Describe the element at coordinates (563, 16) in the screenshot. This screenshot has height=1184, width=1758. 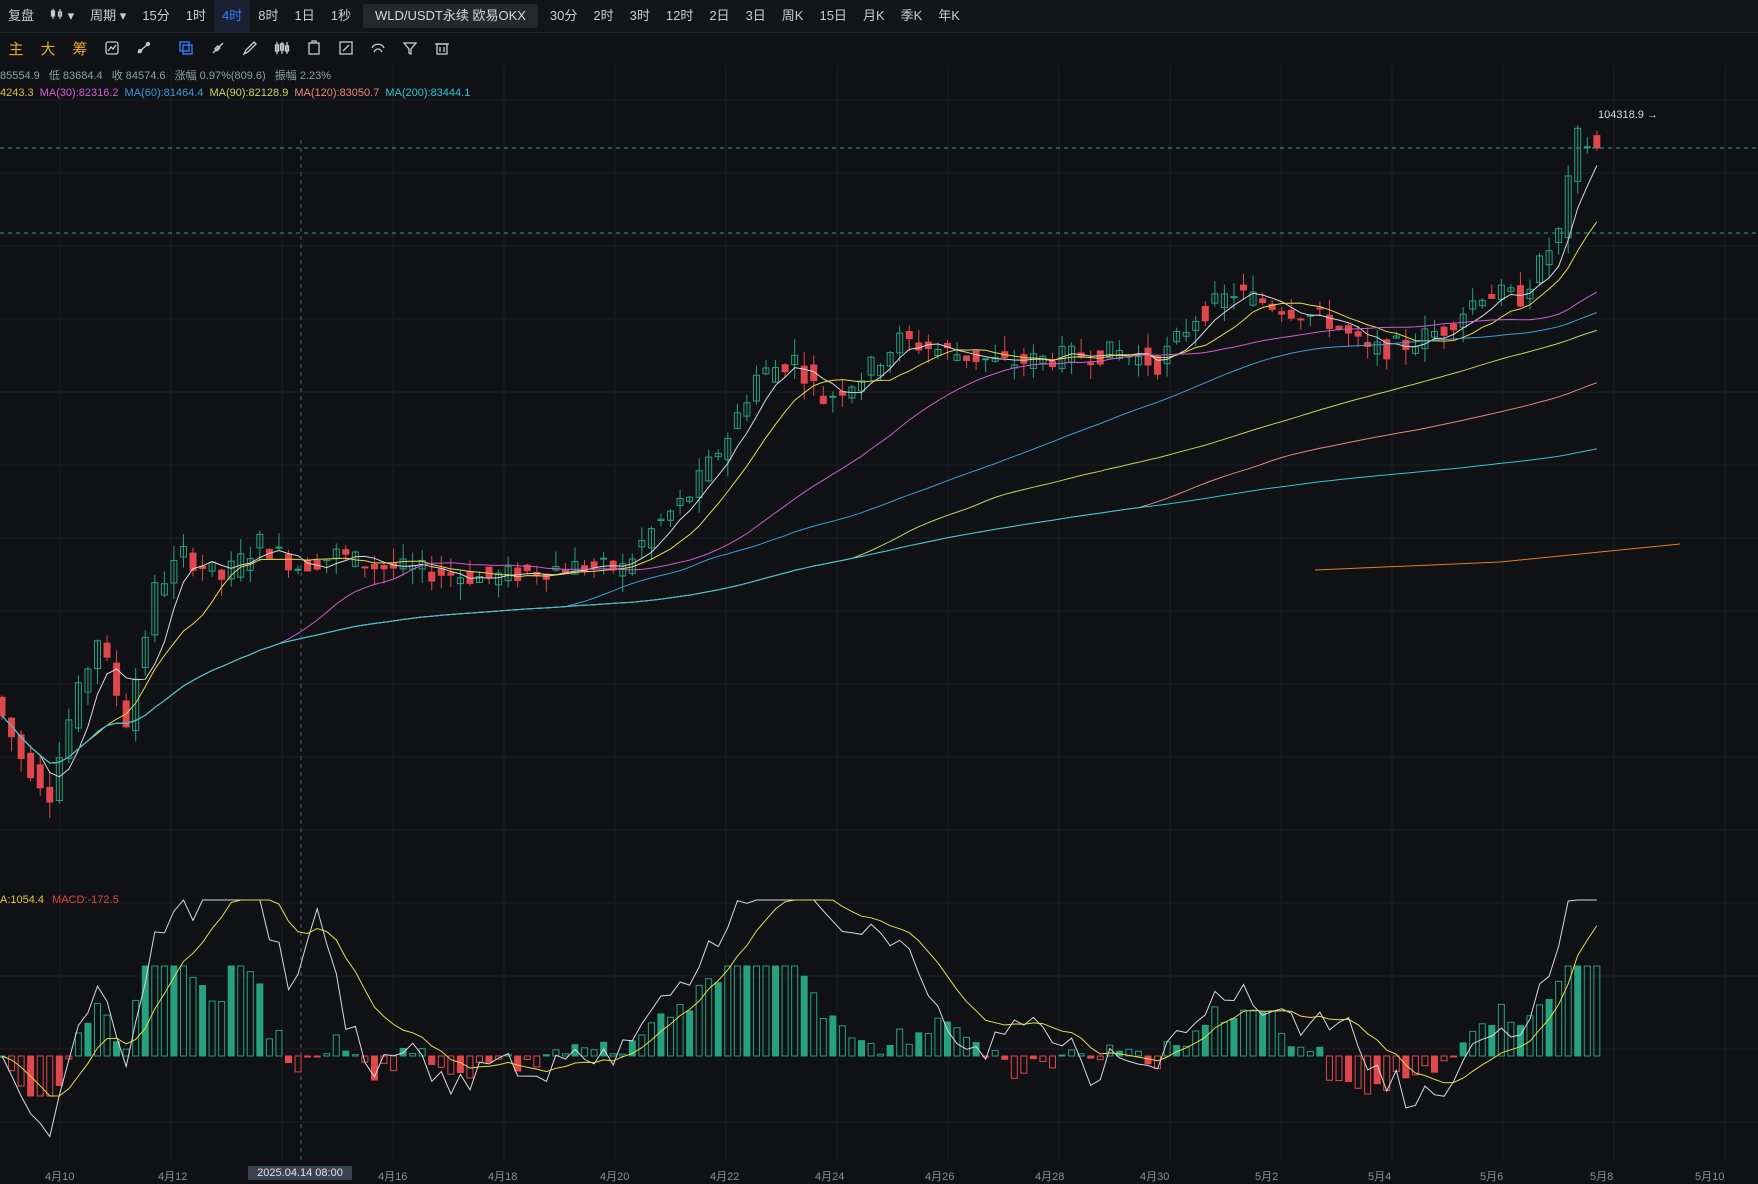
I see `period-0: 30分` at that location.